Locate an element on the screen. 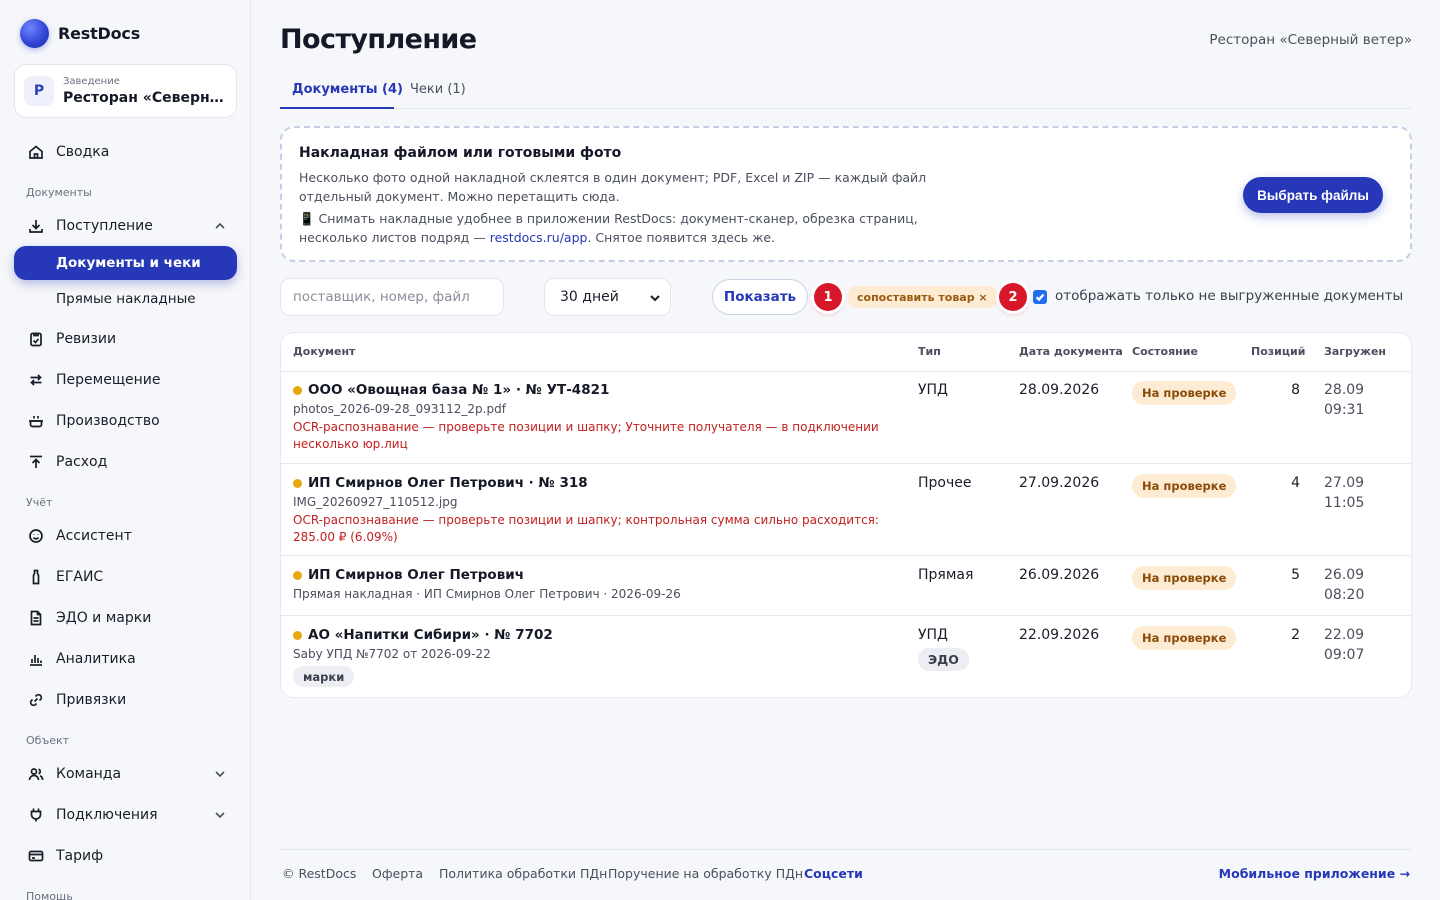 Image resolution: width=1440 pixels, height=900 pixels. download-icon is located at coordinates (36, 226).